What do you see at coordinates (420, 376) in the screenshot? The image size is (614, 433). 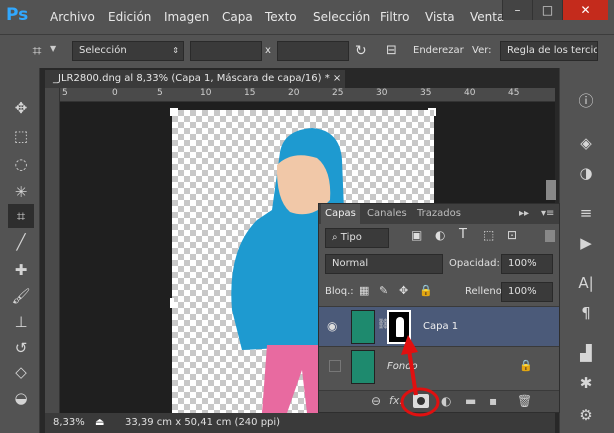 I see `annotation-overlay` at bounding box center [420, 376].